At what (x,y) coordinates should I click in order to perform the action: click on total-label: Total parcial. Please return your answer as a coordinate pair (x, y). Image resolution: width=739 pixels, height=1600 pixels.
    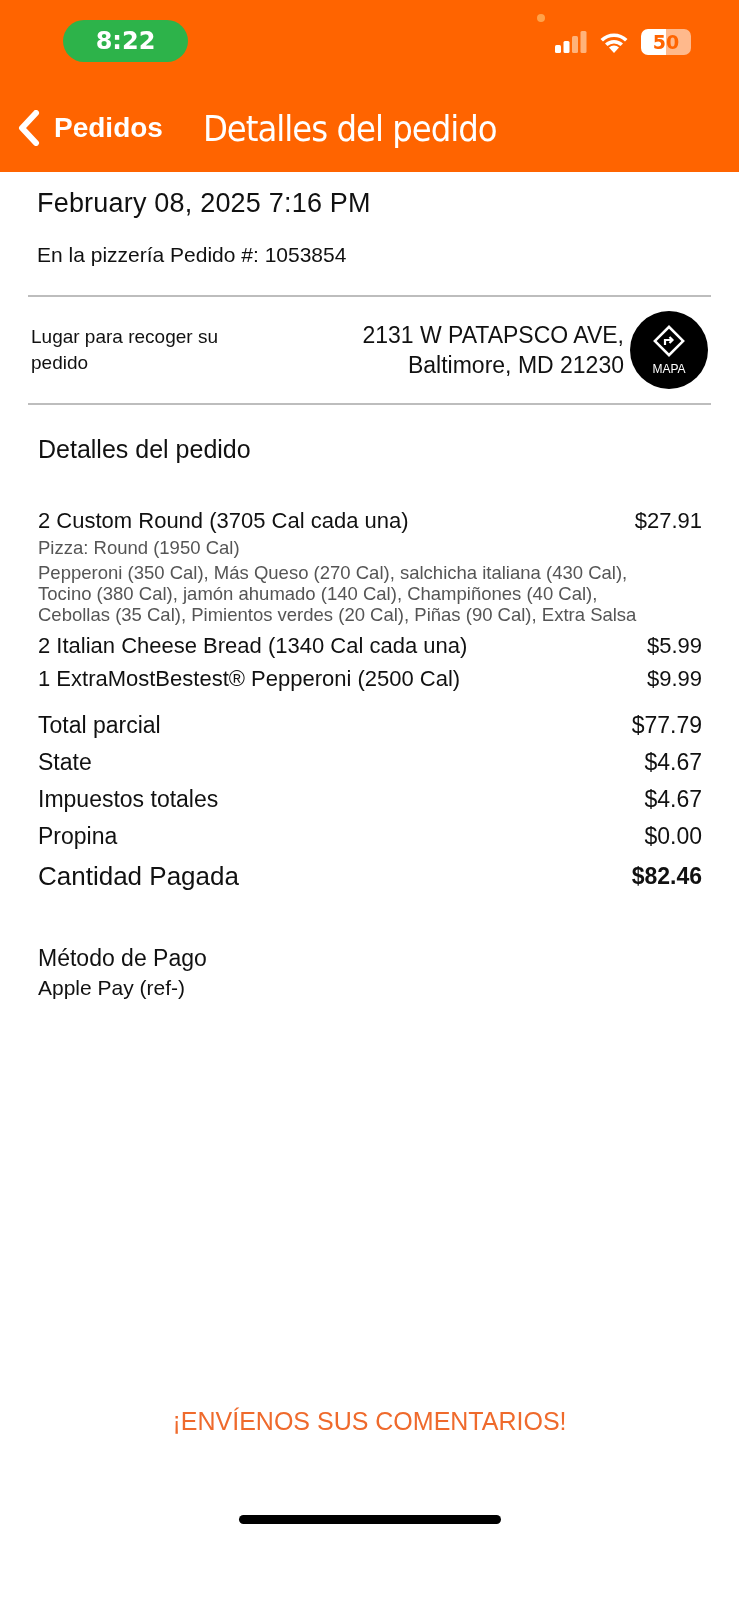
    Looking at the image, I should click on (99, 725).